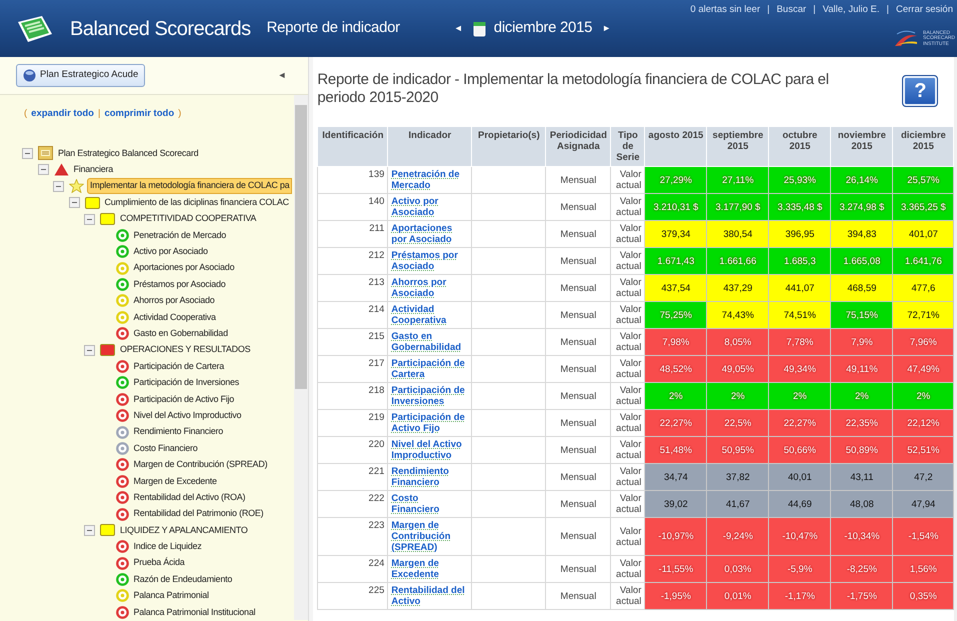 This screenshot has height=621, width=957. Describe the element at coordinates (861, 288) in the screenshot. I see `value-cell: 468,59` at that location.